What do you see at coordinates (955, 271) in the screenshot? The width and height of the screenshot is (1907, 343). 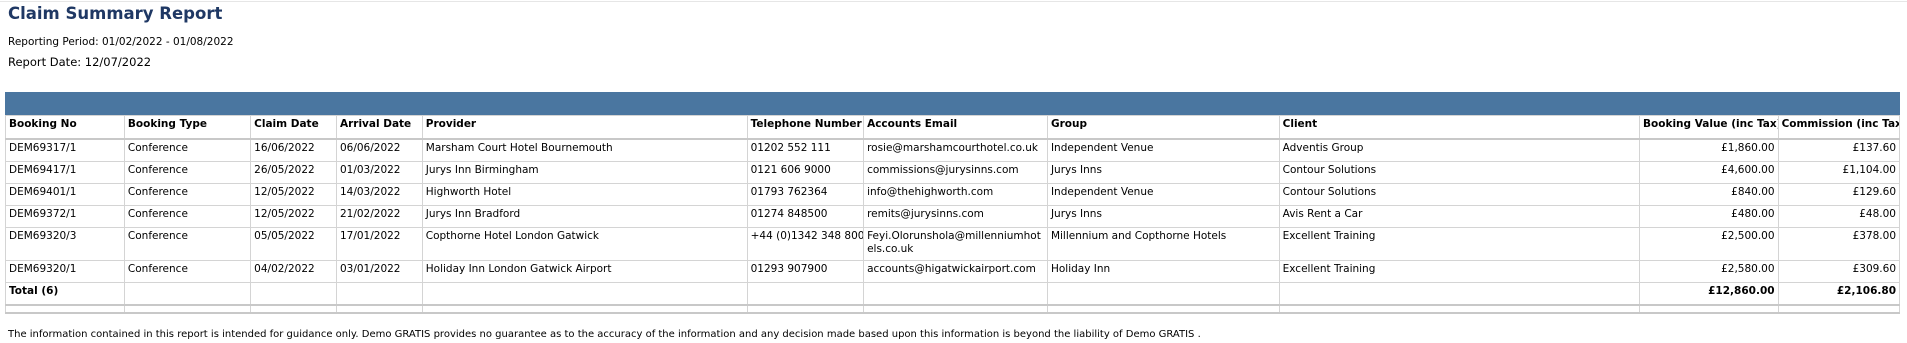 I see `email-cell: accounts@higatwickairport.com` at bounding box center [955, 271].